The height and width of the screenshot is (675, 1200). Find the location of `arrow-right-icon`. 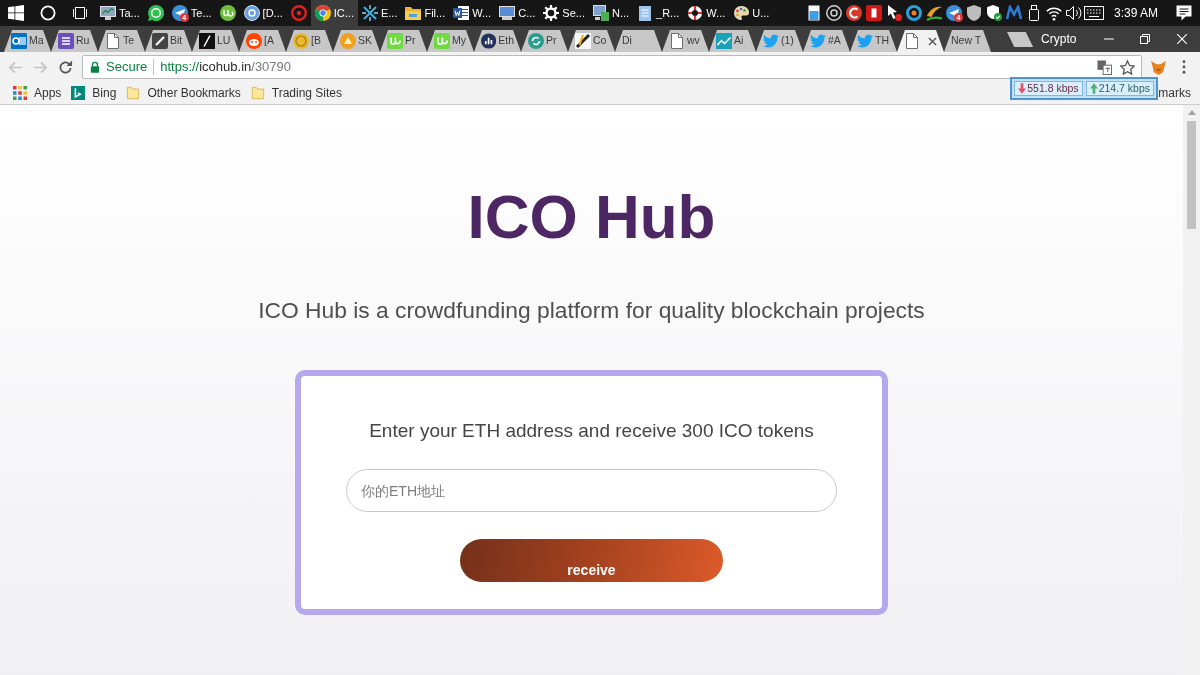

arrow-right-icon is located at coordinates (40, 67).